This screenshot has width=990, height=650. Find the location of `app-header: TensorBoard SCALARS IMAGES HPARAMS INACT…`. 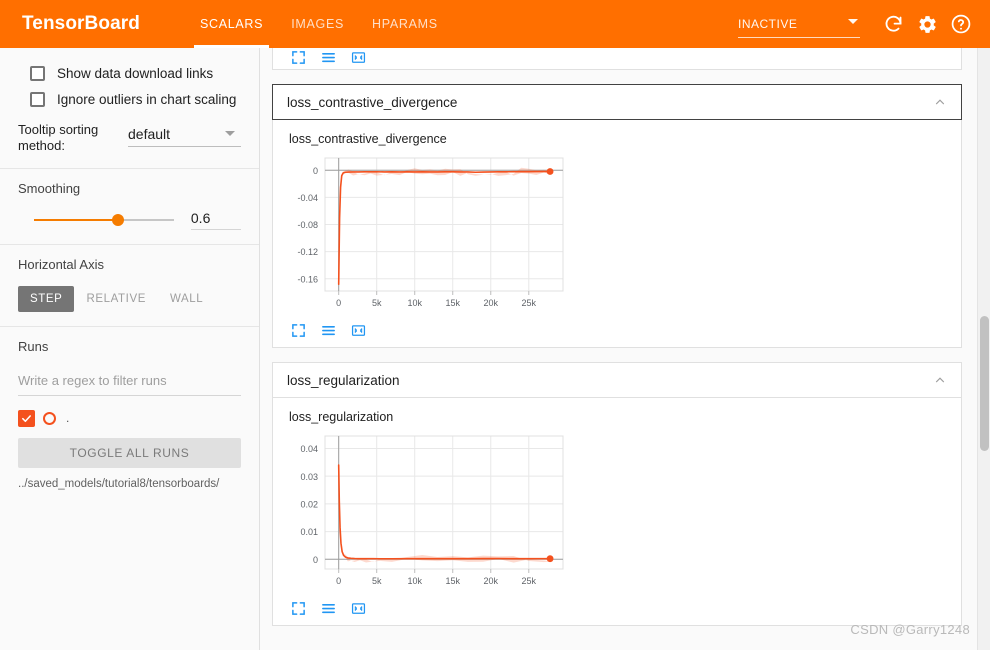

app-header: TensorBoard SCALARS IMAGES HPARAMS INACT… is located at coordinates (495, 24).